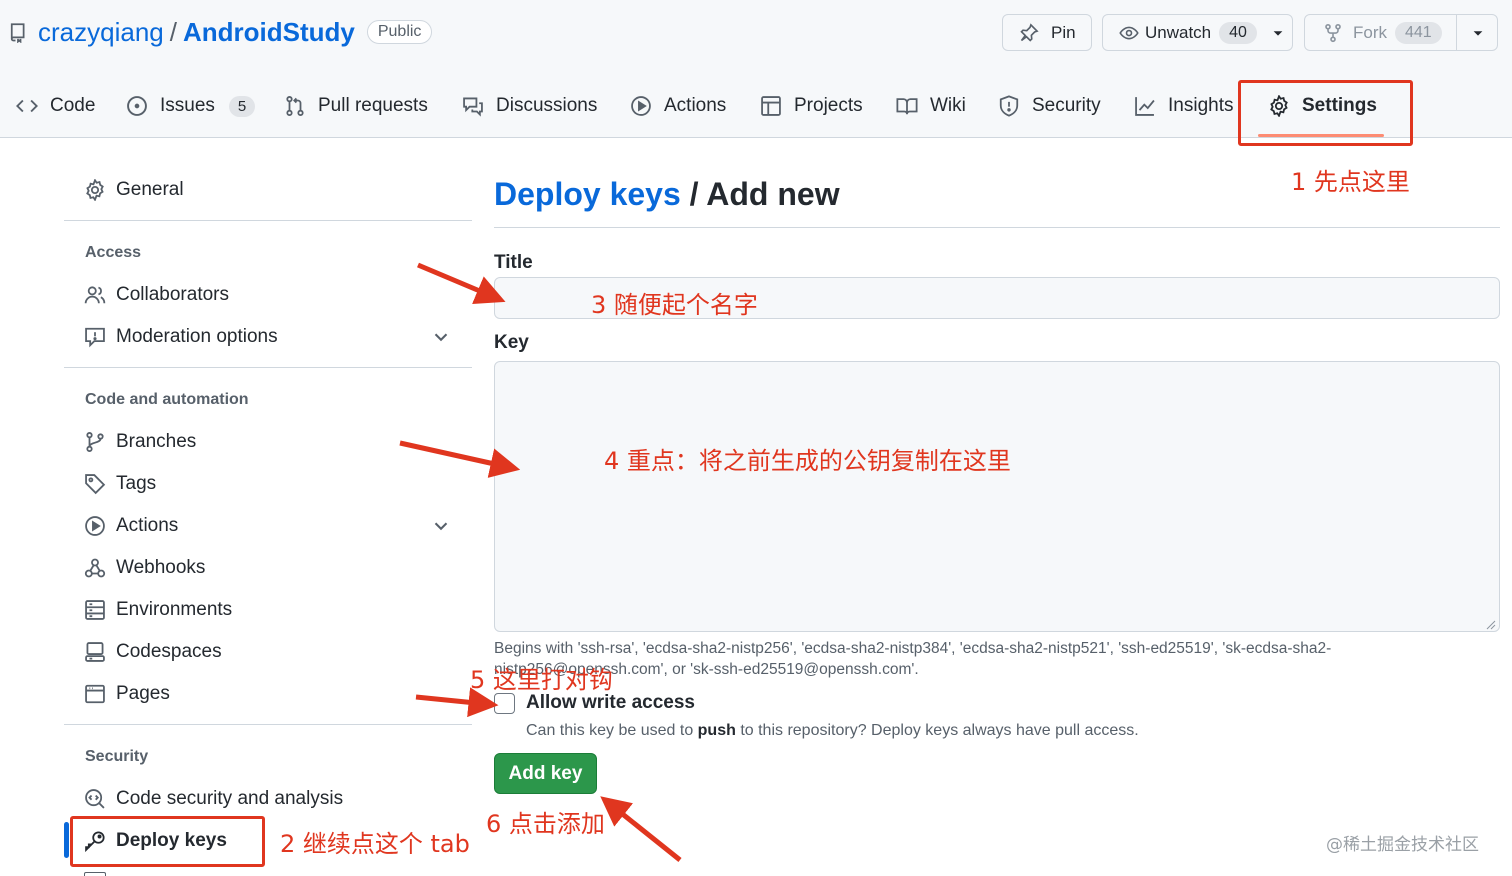 Image resolution: width=1512 pixels, height=876 pixels. I want to click on sidebar-item-branches: Branches, so click(140, 442).